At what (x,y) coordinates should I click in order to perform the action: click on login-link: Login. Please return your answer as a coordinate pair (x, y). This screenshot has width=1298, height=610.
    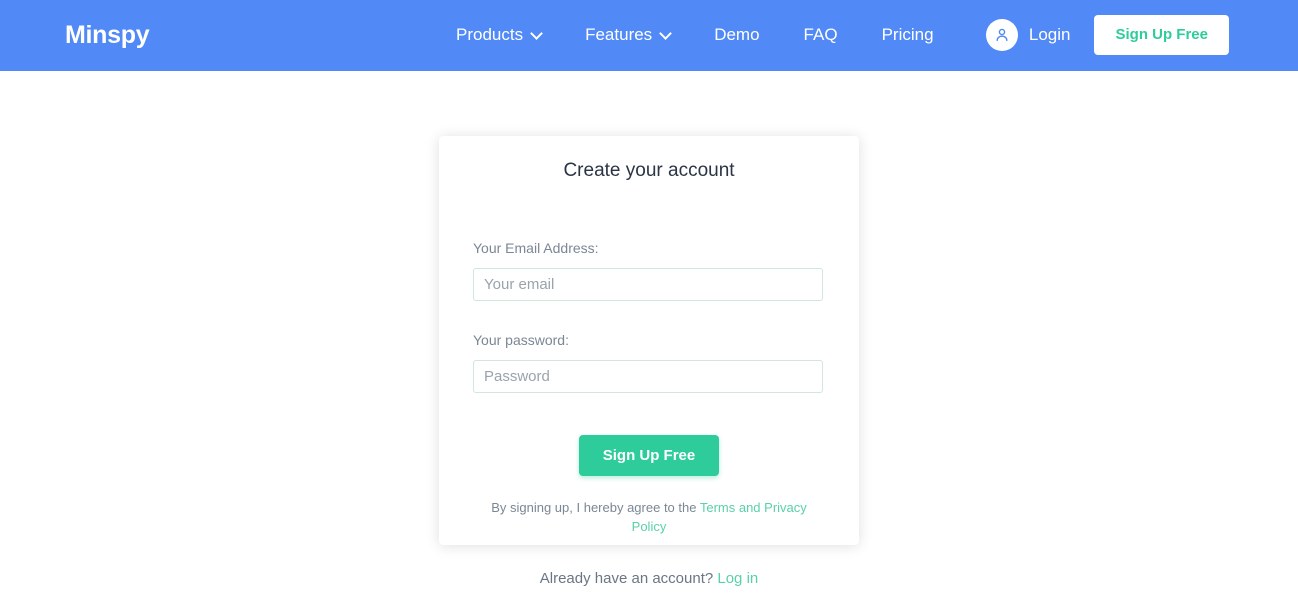
    Looking at the image, I should click on (1050, 35).